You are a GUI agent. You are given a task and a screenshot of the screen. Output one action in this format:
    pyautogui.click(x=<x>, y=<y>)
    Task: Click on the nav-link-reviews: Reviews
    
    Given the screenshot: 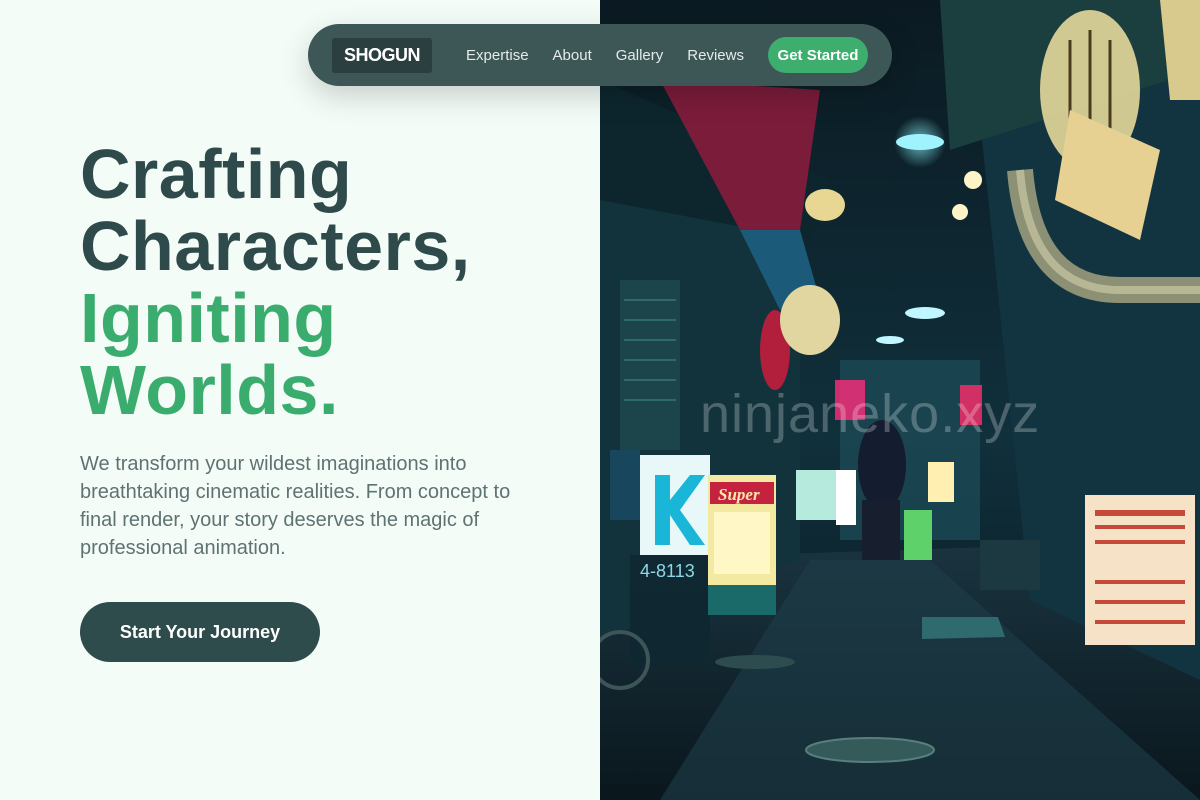 What is the action you would take?
    pyautogui.click(x=715, y=55)
    